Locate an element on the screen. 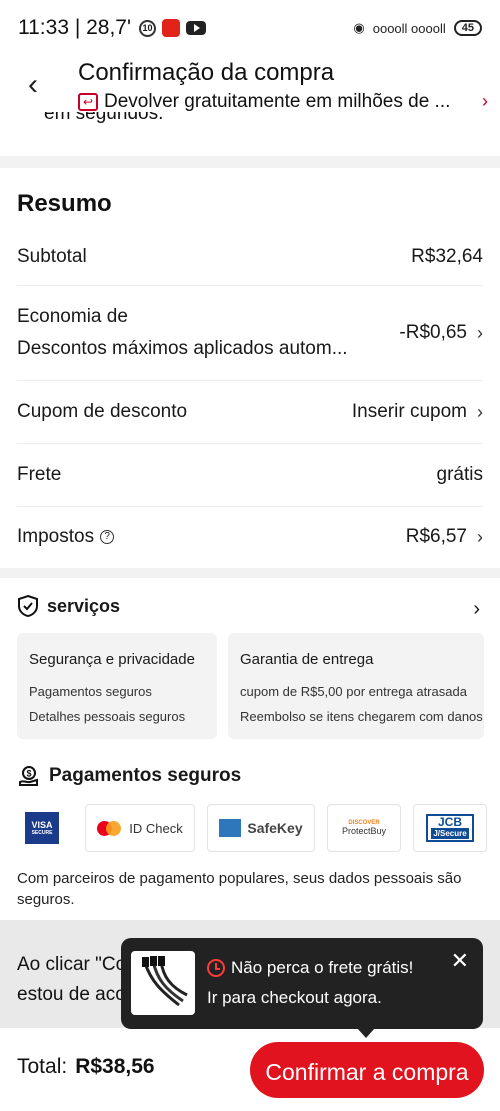 Image resolution: width=500 pixels, height=1111 pixels. battery-icon: 45 is located at coordinates (467, 28).